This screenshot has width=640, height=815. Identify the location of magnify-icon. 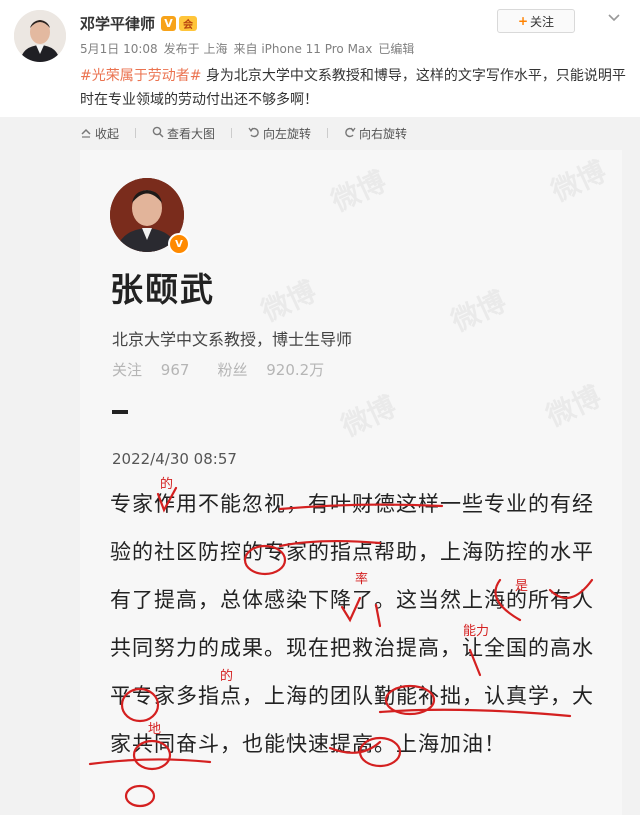
(158, 133).